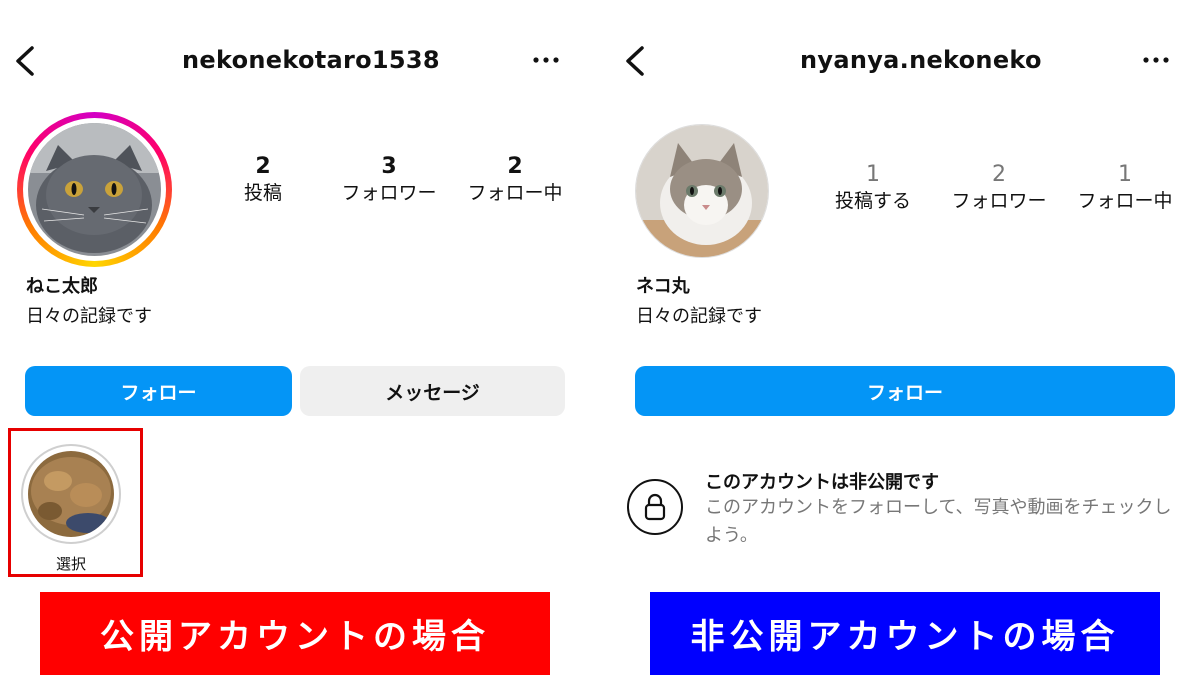 The width and height of the screenshot is (1200, 675). I want to click on stat-posts: 2 投稿, so click(263, 180).